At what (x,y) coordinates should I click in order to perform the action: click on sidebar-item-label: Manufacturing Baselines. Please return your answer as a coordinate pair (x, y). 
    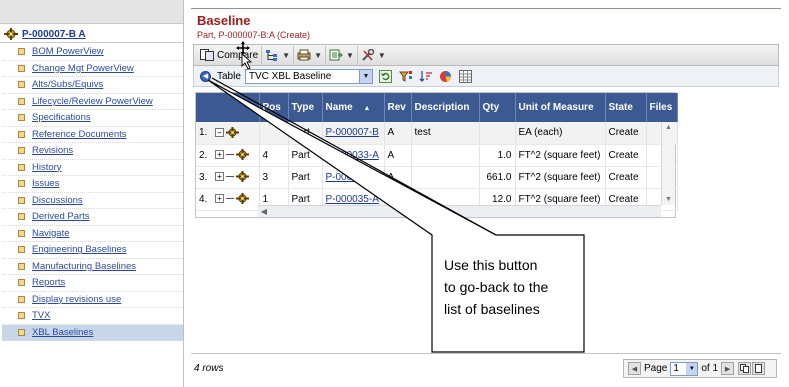
    Looking at the image, I should click on (84, 266).